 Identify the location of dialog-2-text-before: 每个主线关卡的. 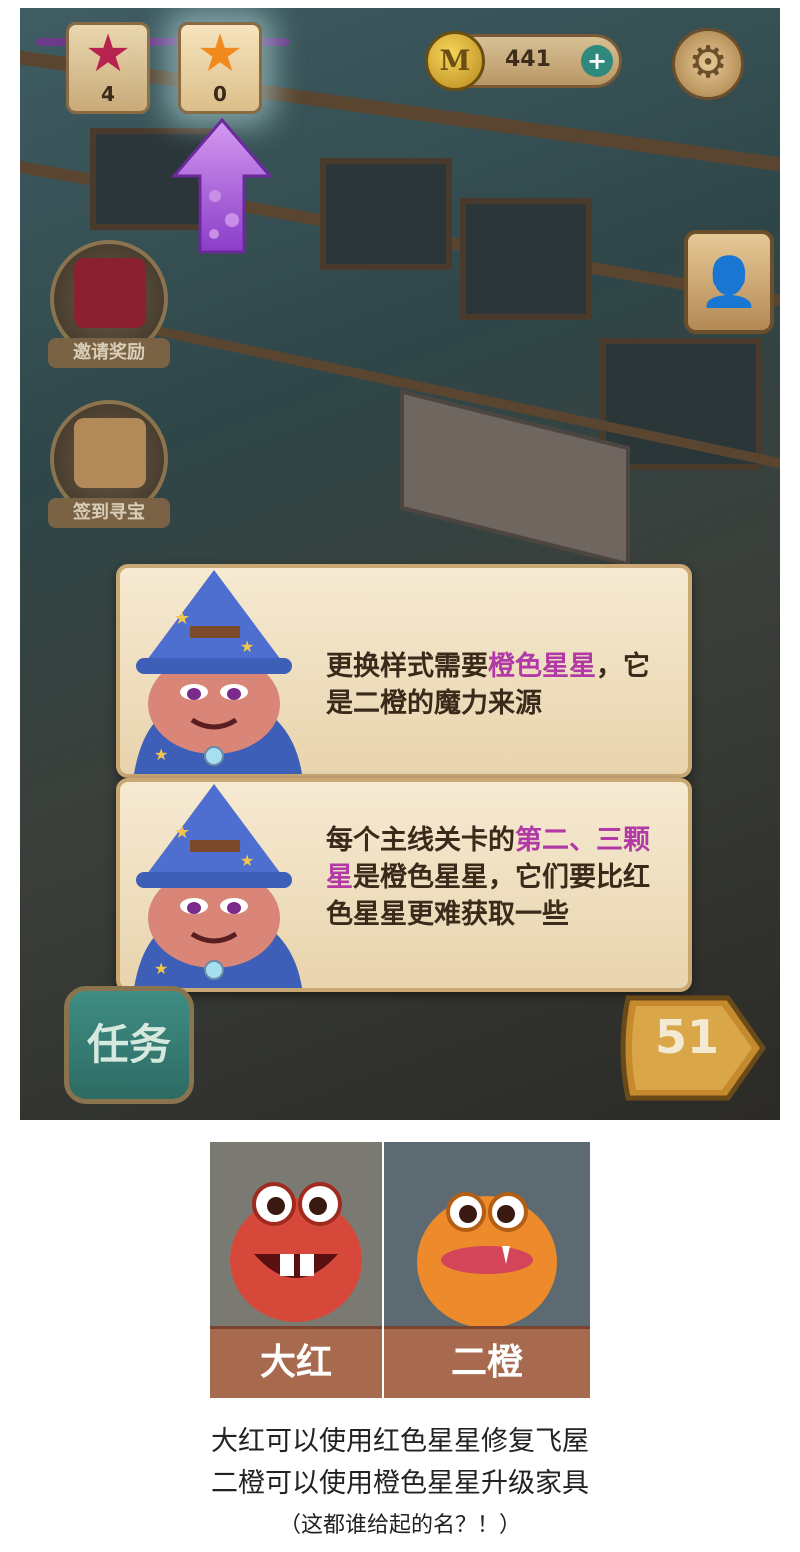
(420, 840).